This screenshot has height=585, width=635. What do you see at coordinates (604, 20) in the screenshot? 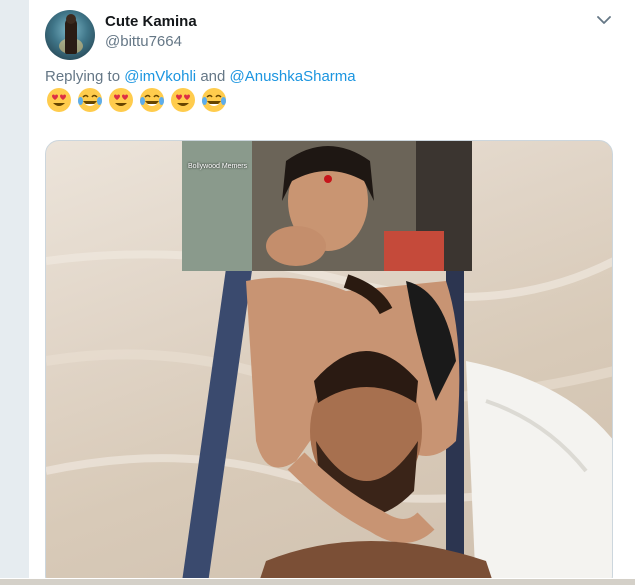
I see `chevron-down-icon` at bounding box center [604, 20].